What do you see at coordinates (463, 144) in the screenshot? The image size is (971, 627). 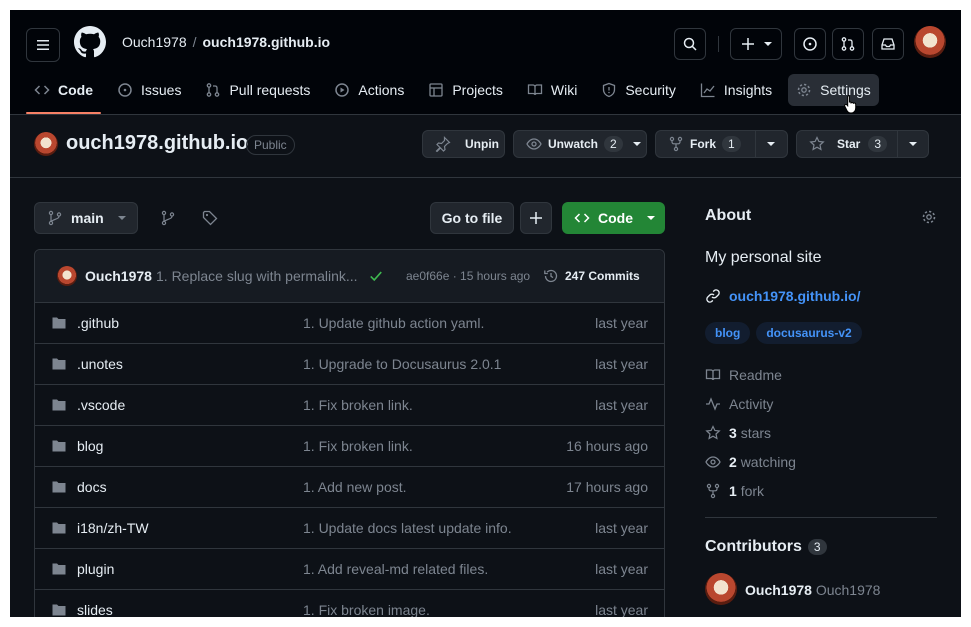 I see `unpin-button: Unpin` at bounding box center [463, 144].